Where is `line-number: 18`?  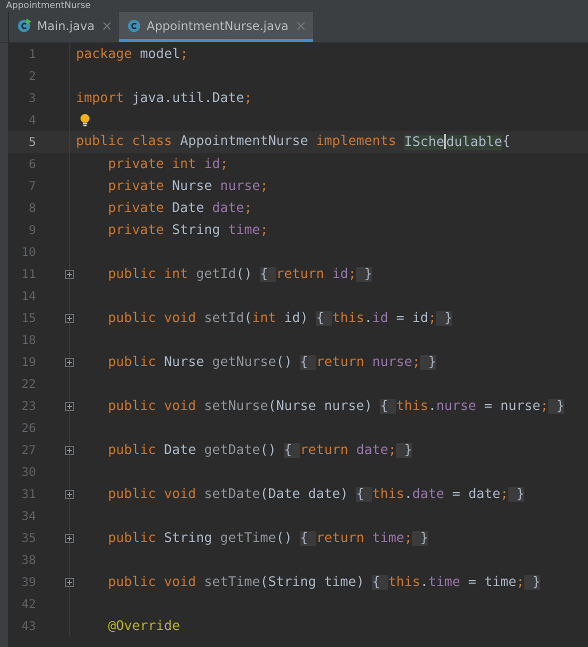 line-number: 18 is located at coordinates (28, 340).